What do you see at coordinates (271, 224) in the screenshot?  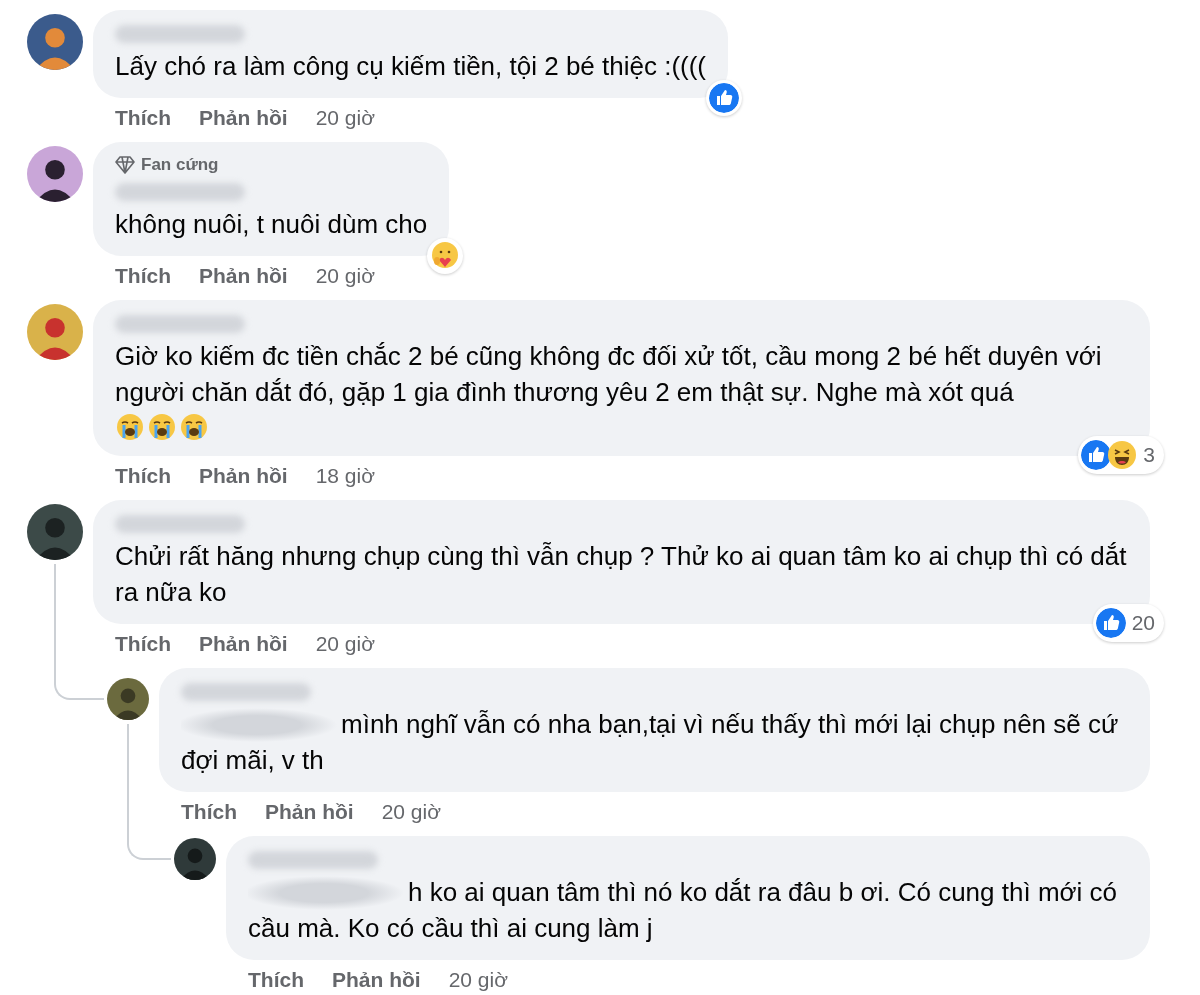 I see `comment-text: không nuôi, t nuôi dùm cho` at bounding box center [271, 224].